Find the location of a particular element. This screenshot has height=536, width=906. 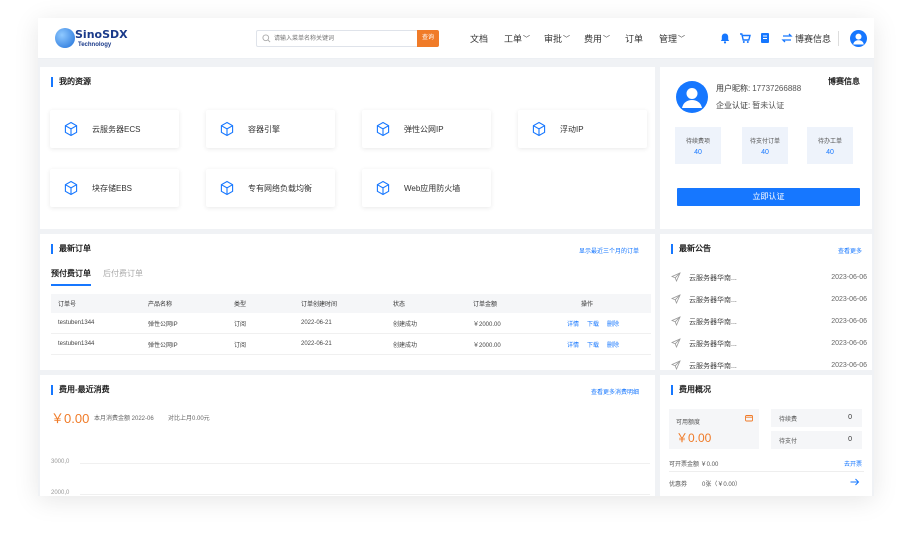

stat-renewals: 待续费项 40 is located at coordinates (698, 145).